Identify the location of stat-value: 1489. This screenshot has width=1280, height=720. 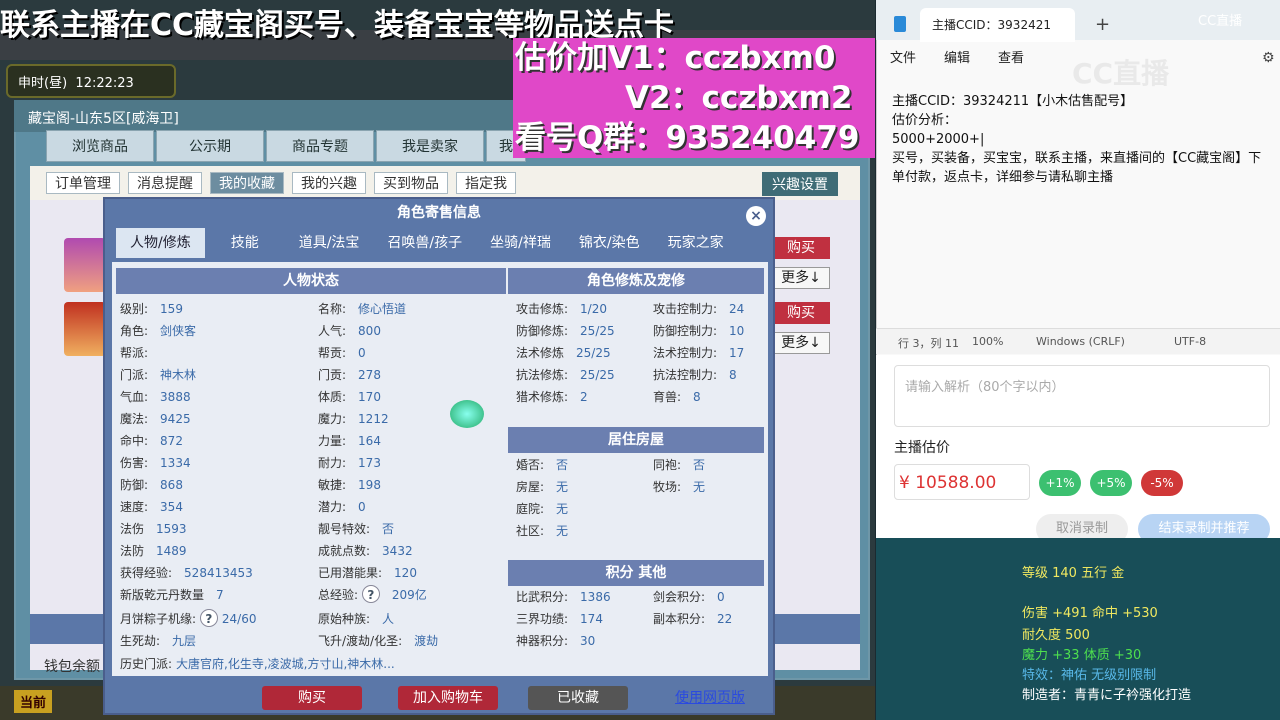
(171, 551).